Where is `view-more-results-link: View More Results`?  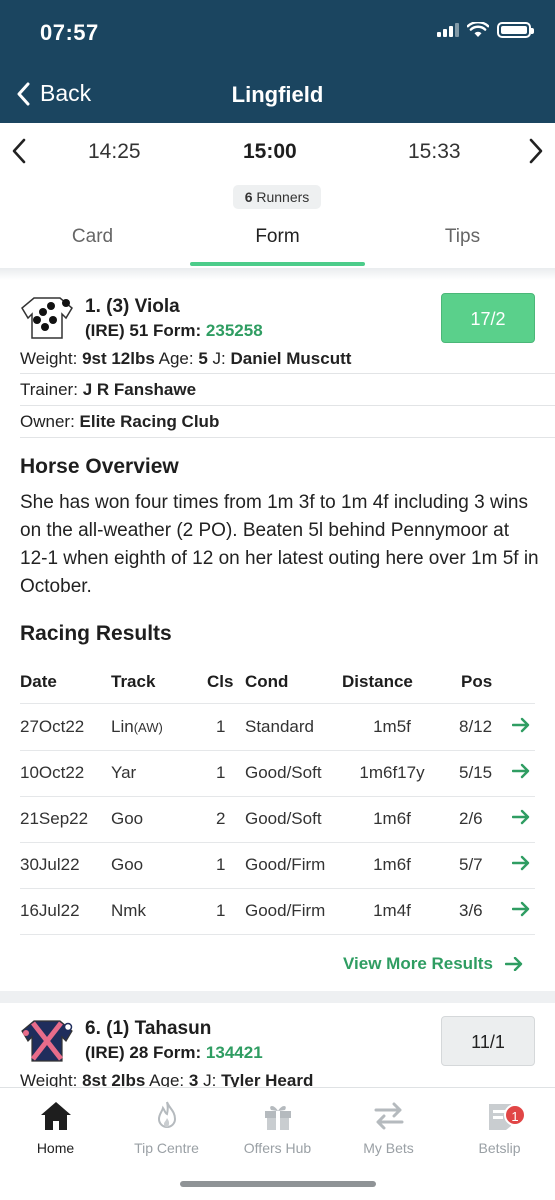
view-more-results-link: View More Results is located at coordinates (433, 964).